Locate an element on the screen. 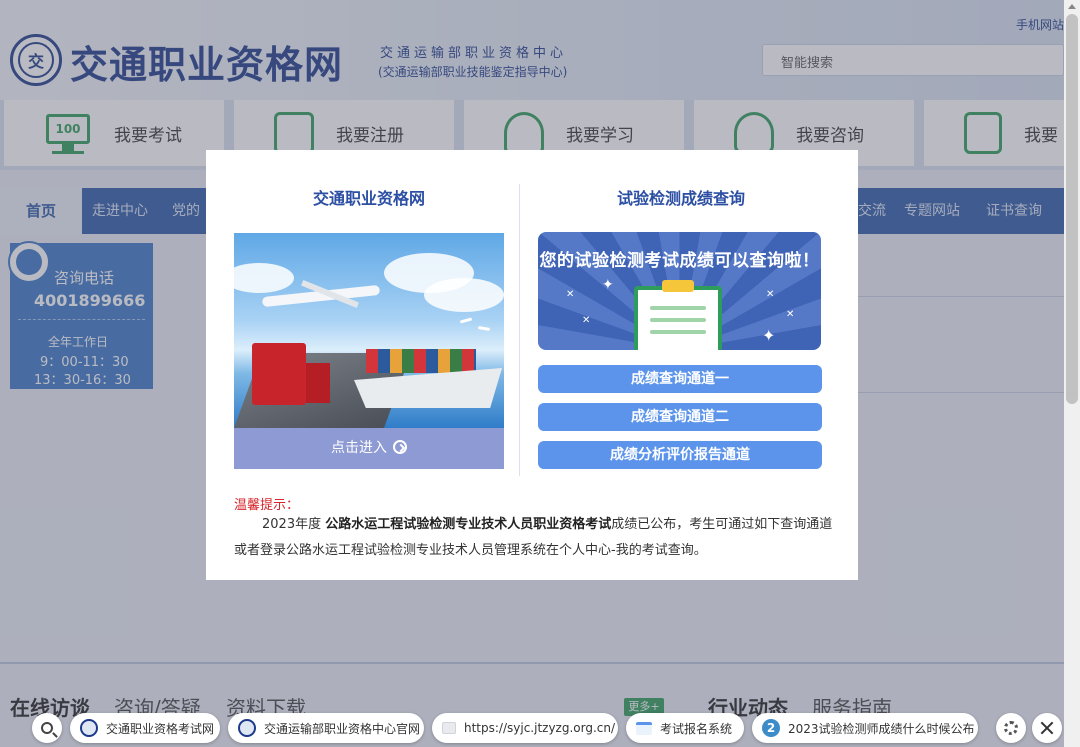  tabbar-close-button is located at coordinates (1047, 728).